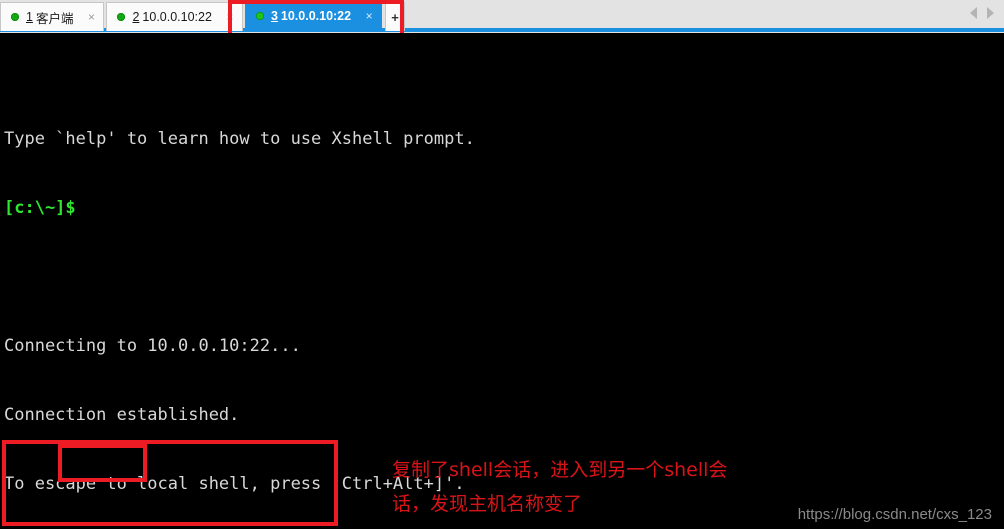 Image resolution: width=1004 pixels, height=529 pixels. Describe the element at coordinates (973, 13) in the screenshot. I see `chevron-left-icon` at that location.